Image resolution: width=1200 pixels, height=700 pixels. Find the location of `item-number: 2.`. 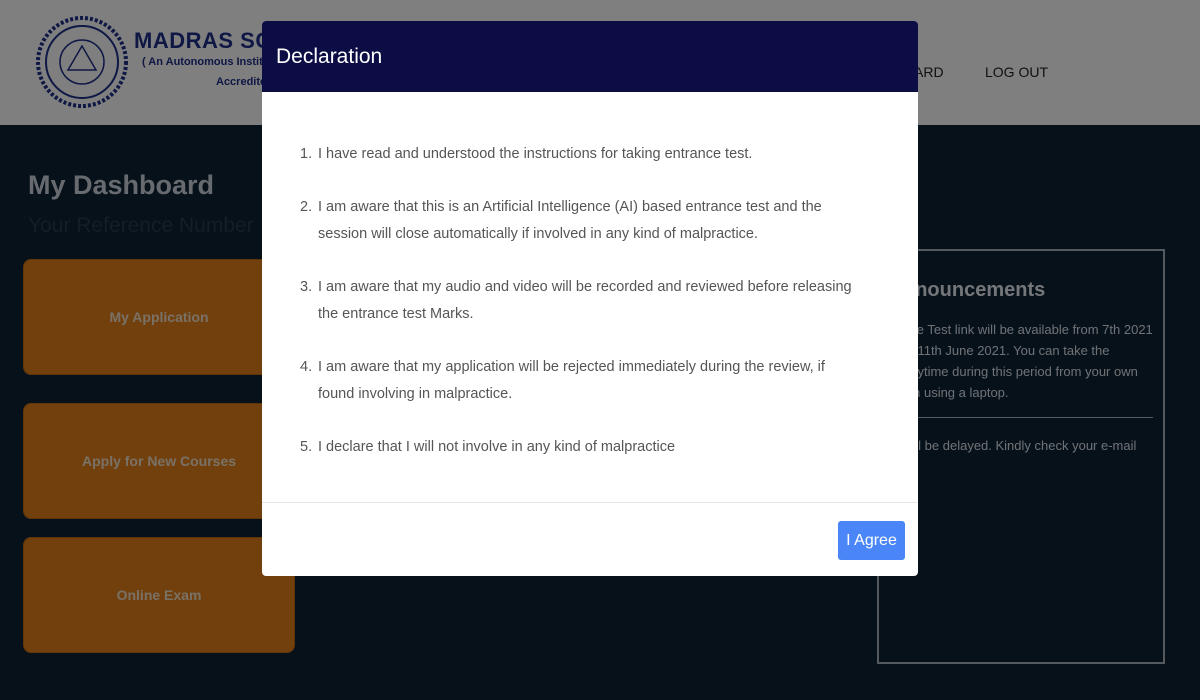

item-number: 2. is located at coordinates (306, 207).